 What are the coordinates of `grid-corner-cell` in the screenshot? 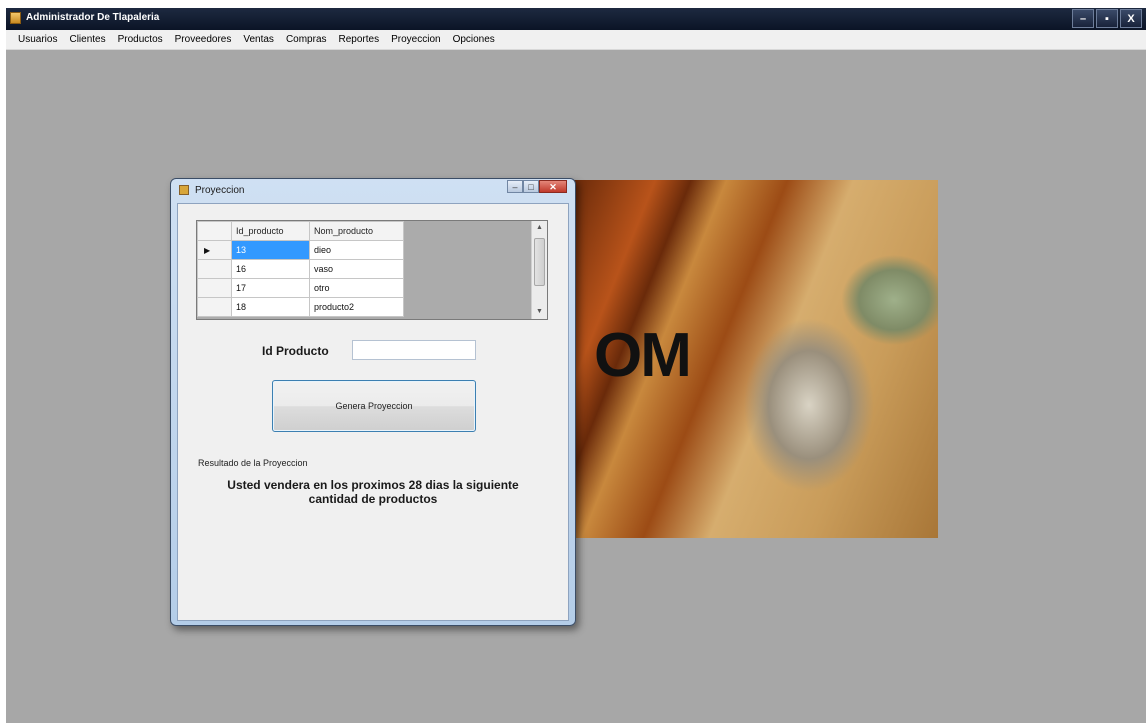 It's located at (214, 231).